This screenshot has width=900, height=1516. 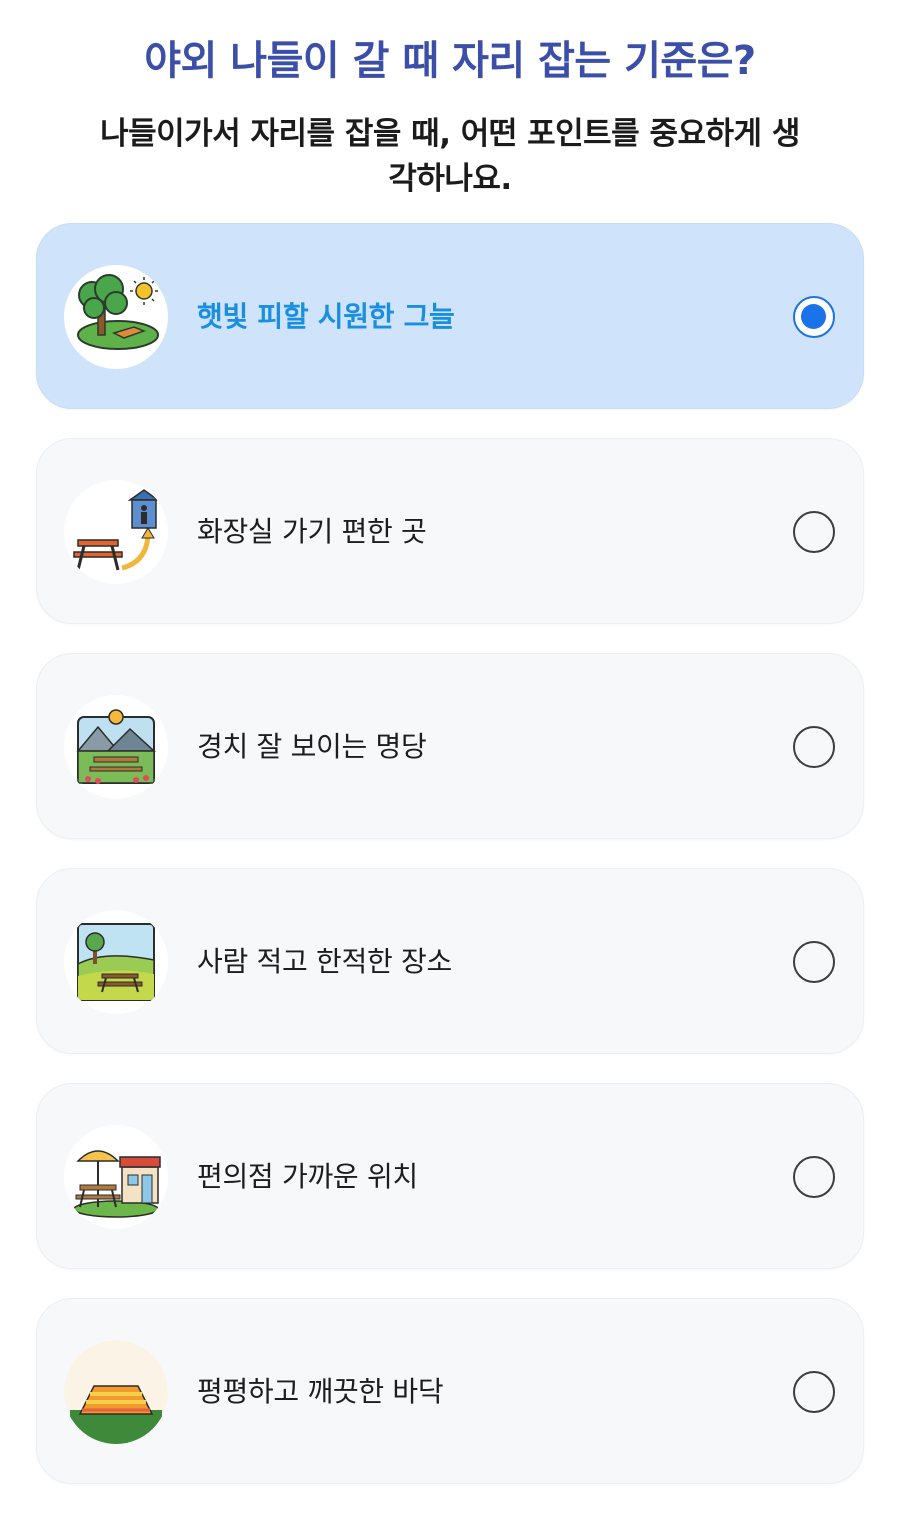 I want to click on tree-shade-icon, so click(x=116, y=317).